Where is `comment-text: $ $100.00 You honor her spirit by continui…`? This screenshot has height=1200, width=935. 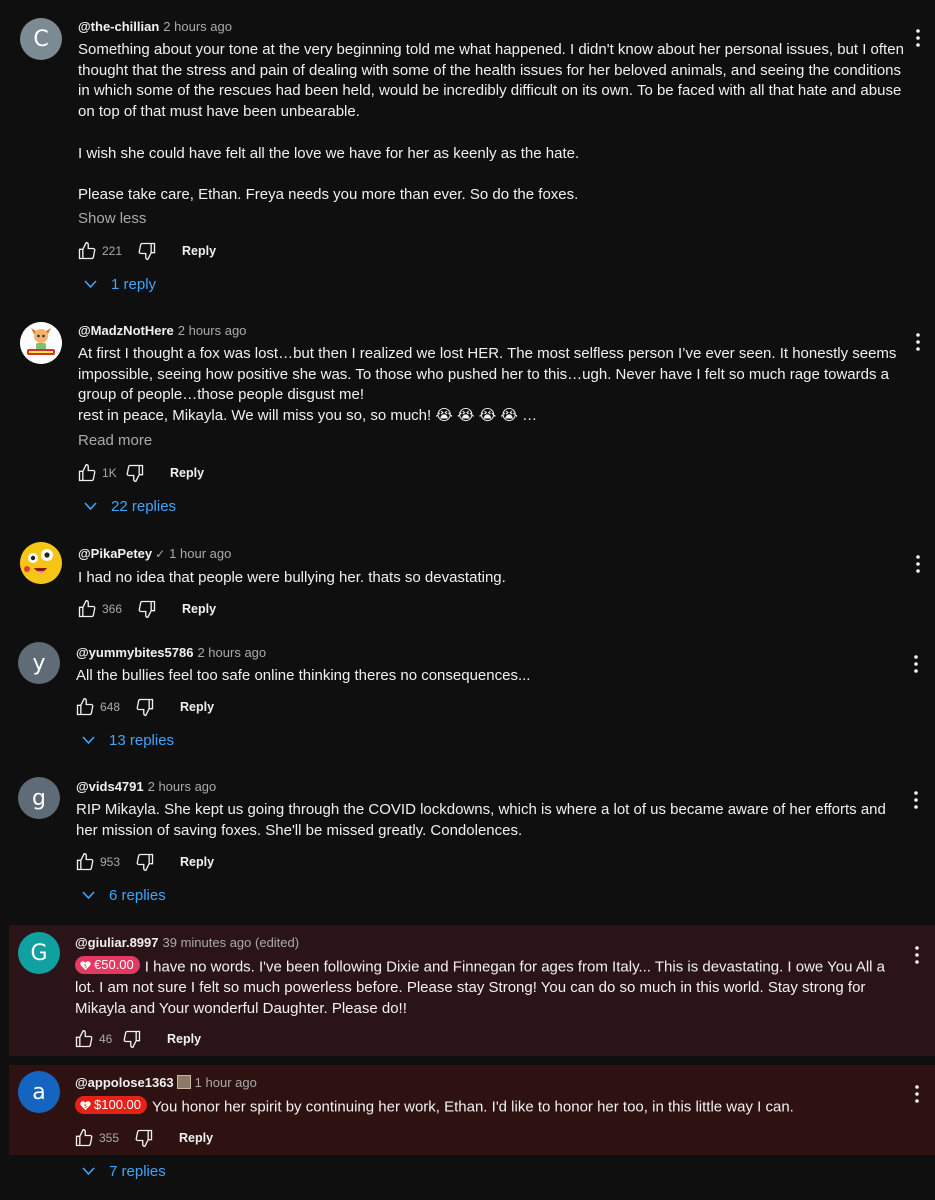 comment-text: $ $100.00 You honor her spirit by continui… is located at coordinates (490, 1107).